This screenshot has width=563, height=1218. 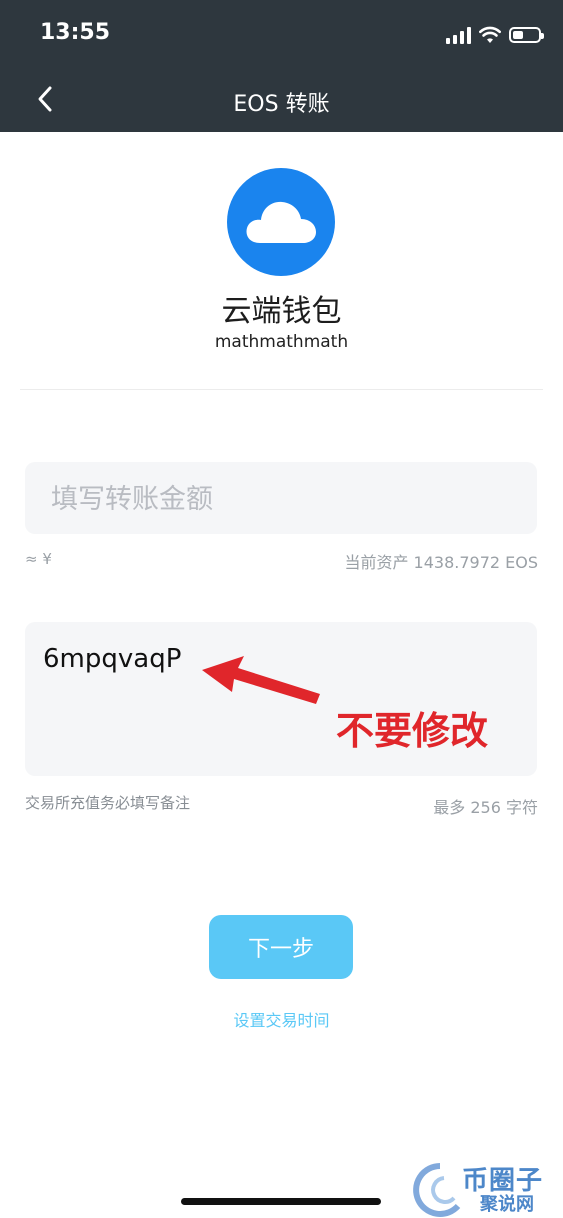 What do you see at coordinates (412, 731) in the screenshot?
I see `annotation-text: 不要修改` at bounding box center [412, 731].